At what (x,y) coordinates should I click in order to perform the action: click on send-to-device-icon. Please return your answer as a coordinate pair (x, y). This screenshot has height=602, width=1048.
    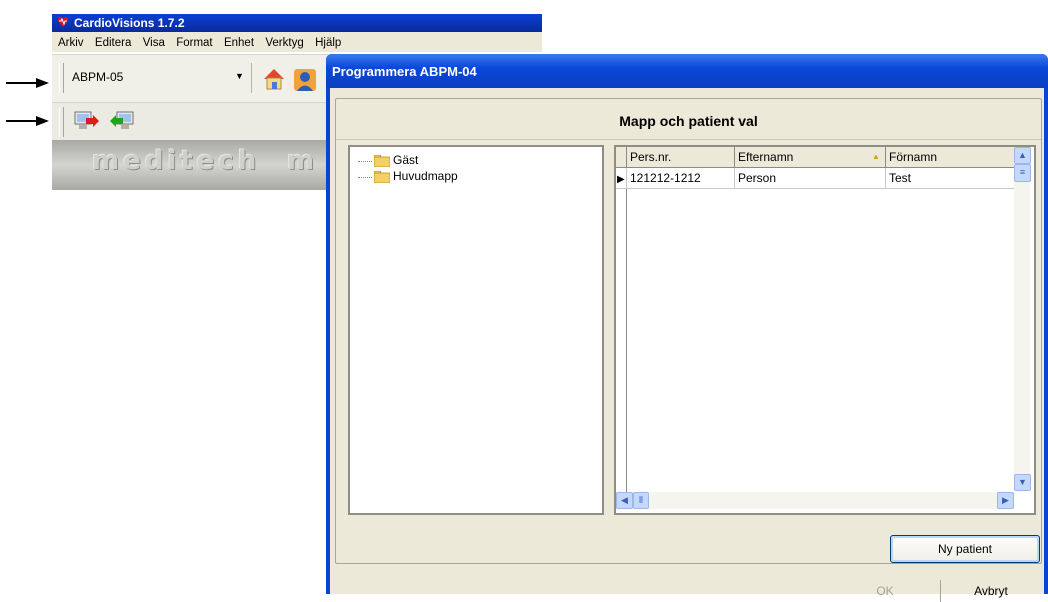
    Looking at the image, I should click on (87, 122).